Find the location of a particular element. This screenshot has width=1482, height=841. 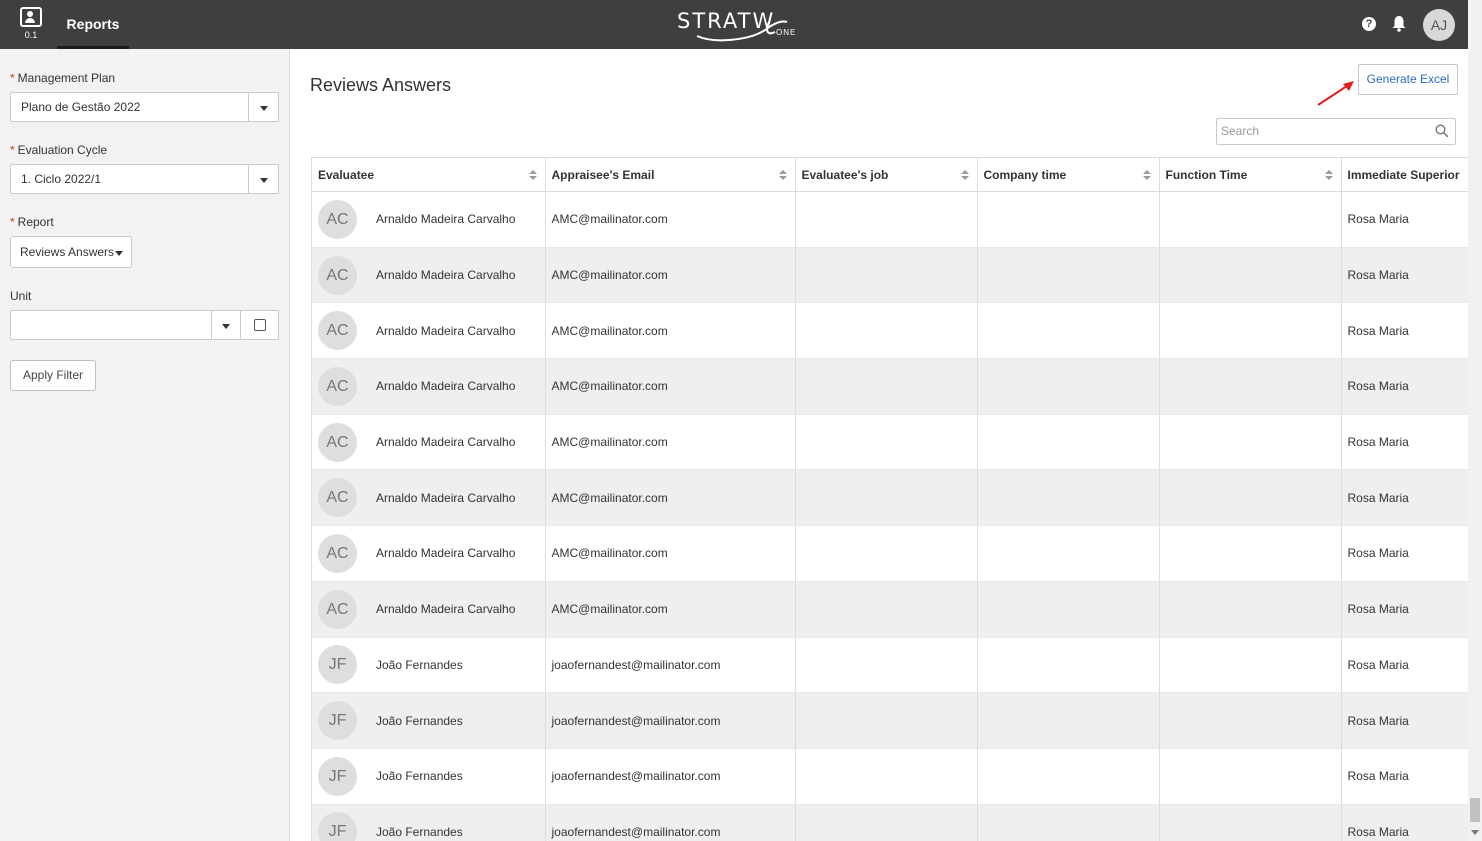

management-plan-select: Plano de Gestão 2022 is located at coordinates (144, 107).